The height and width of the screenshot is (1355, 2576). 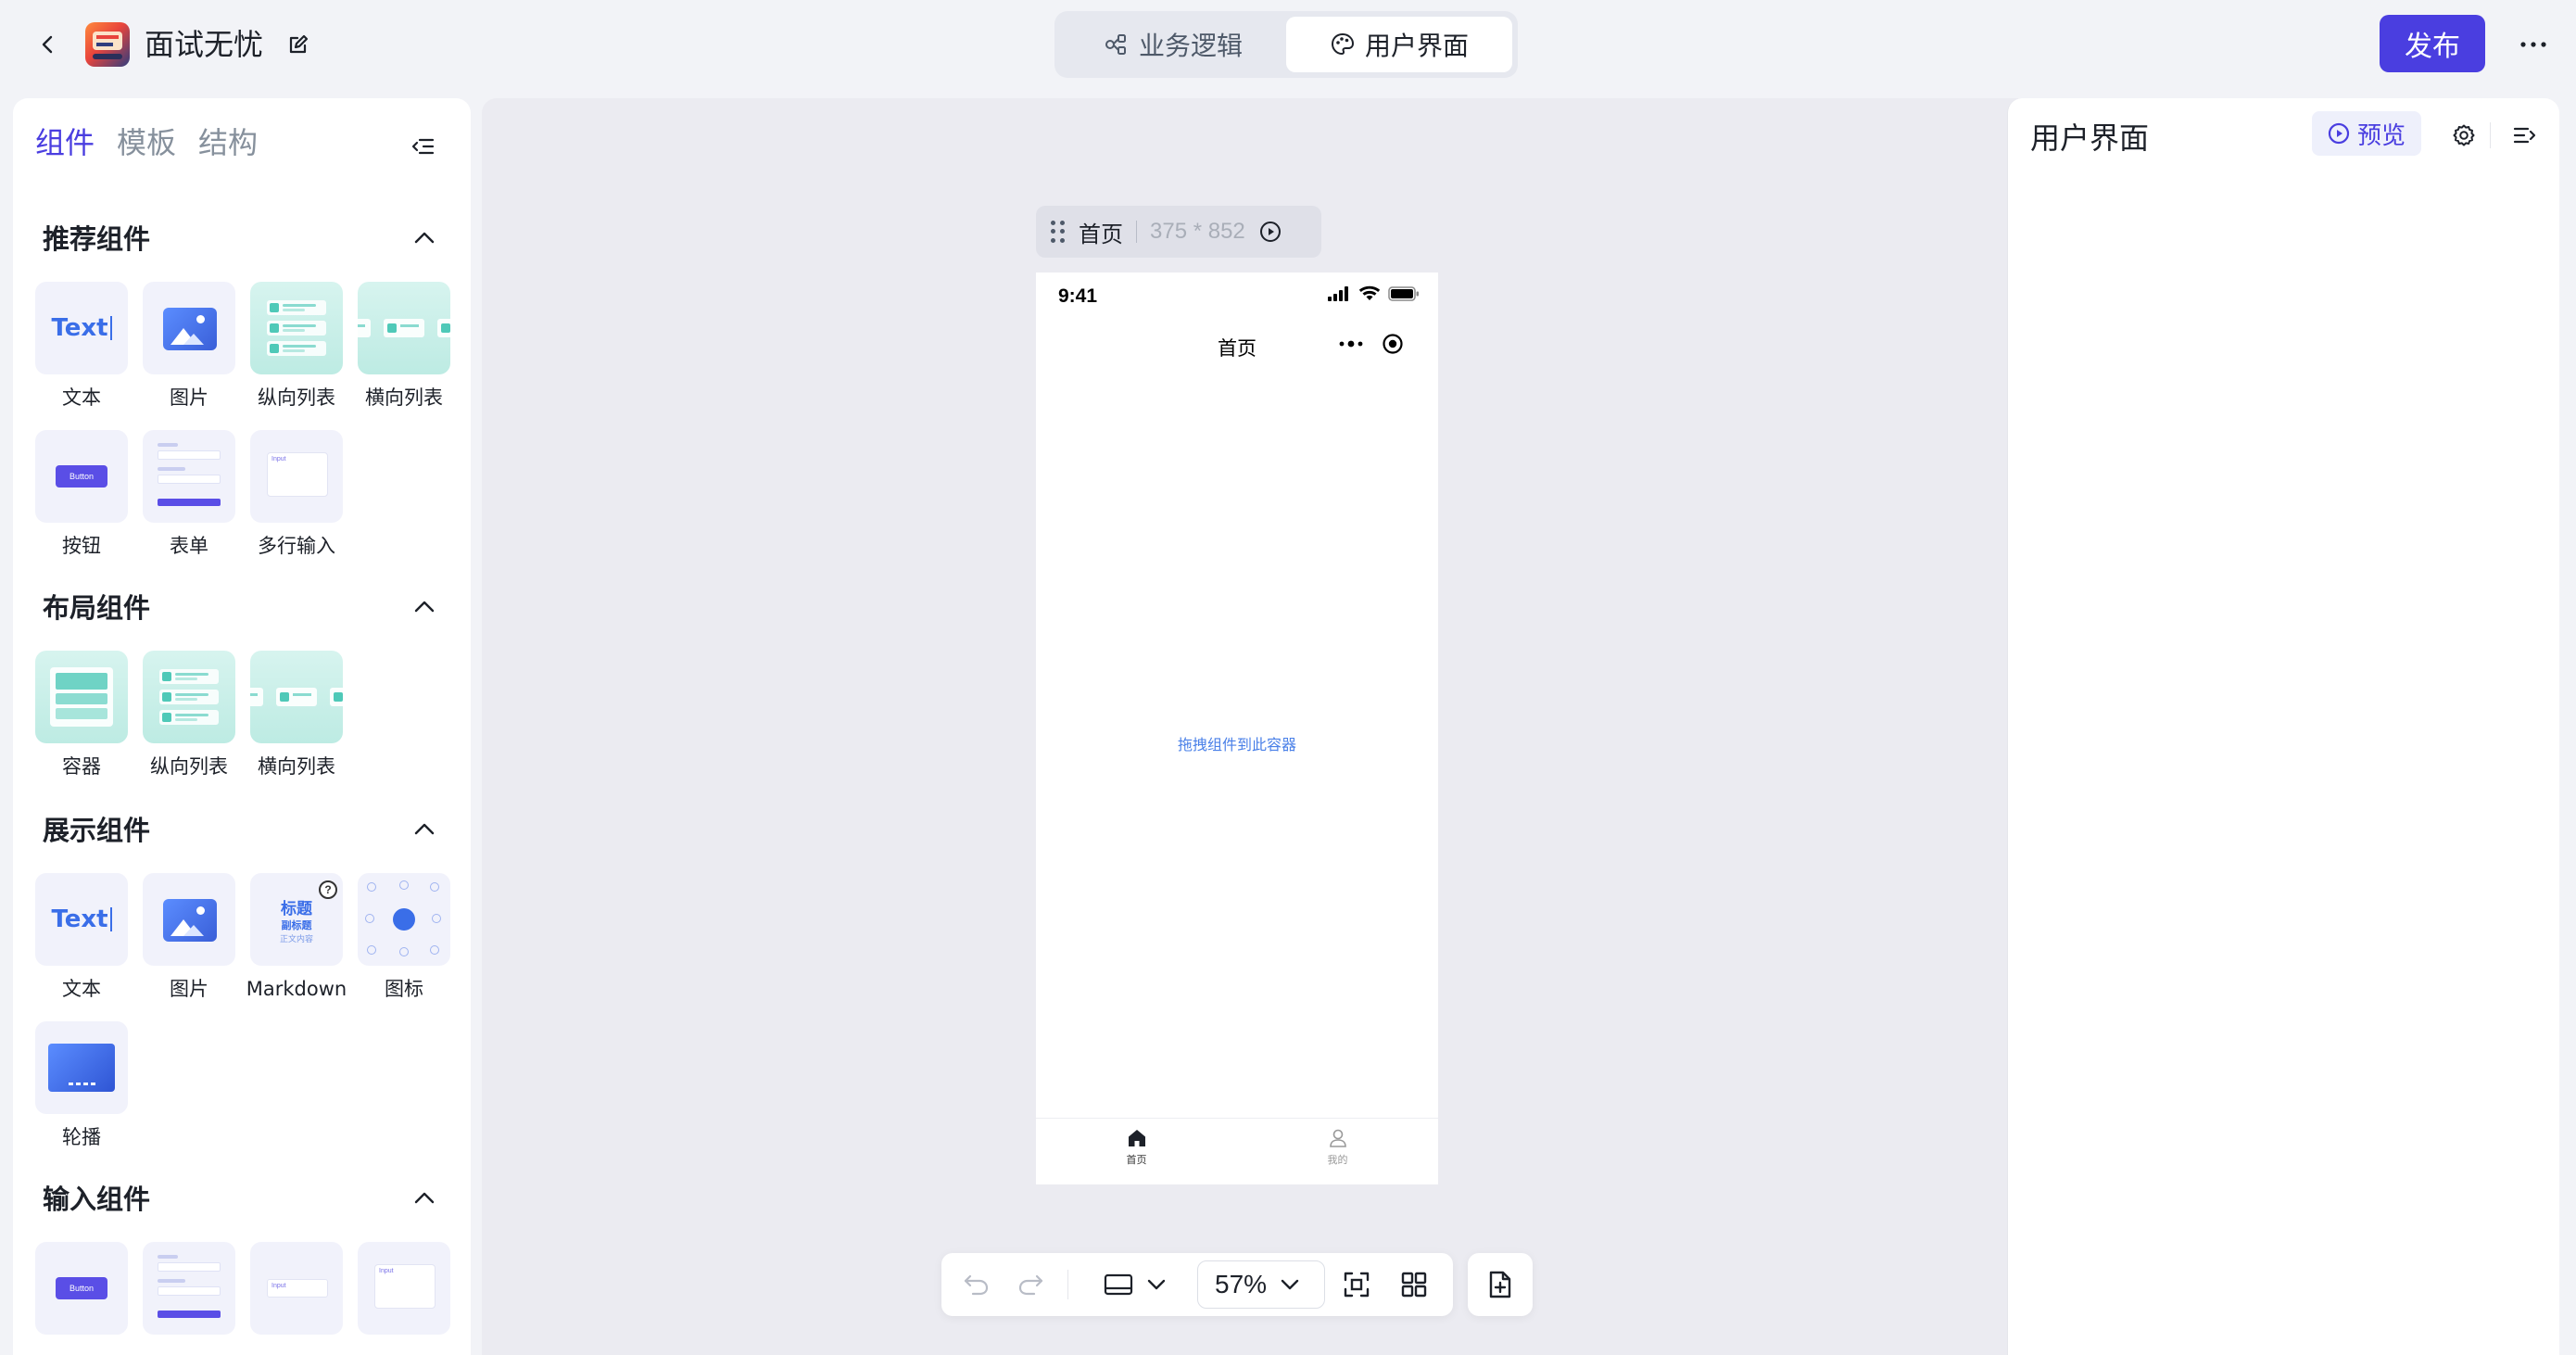 What do you see at coordinates (2464, 136) in the screenshot?
I see `settings-button` at bounding box center [2464, 136].